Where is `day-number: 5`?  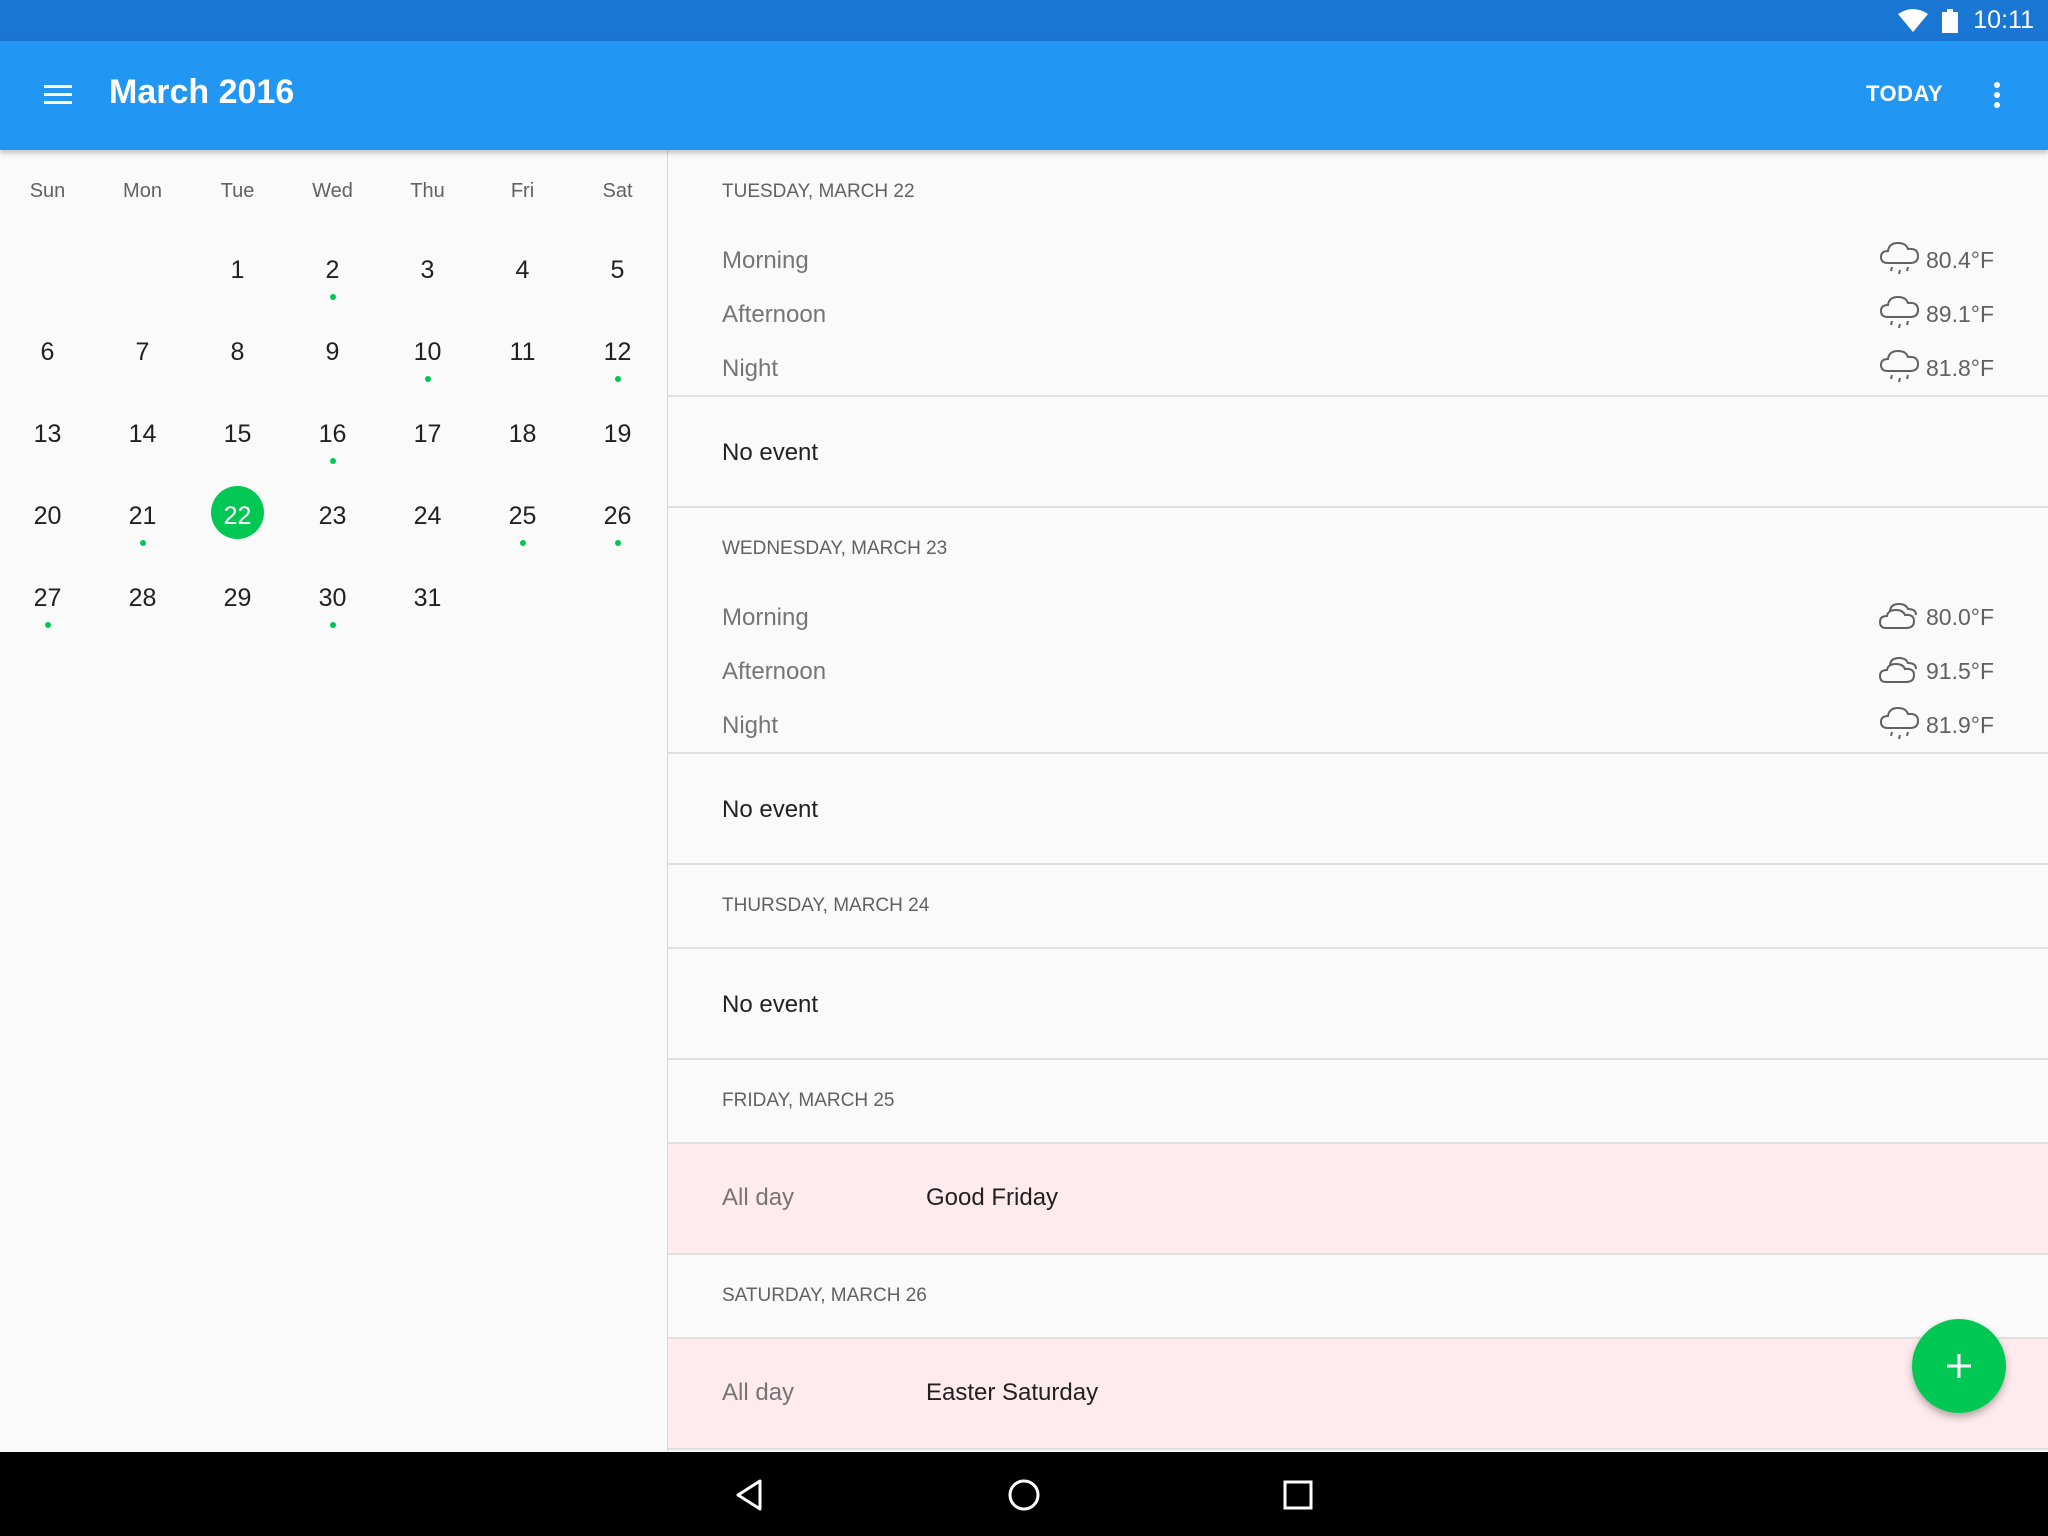 day-number: 5 is located at coordinates (617, 270).